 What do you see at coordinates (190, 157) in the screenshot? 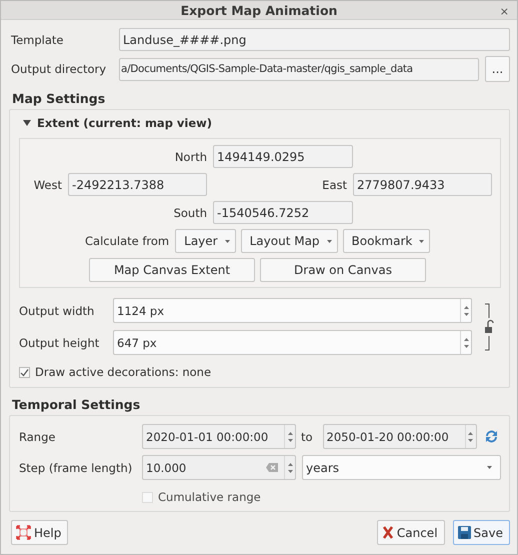
I see `north-label: North` at bounding box center [190, 157].